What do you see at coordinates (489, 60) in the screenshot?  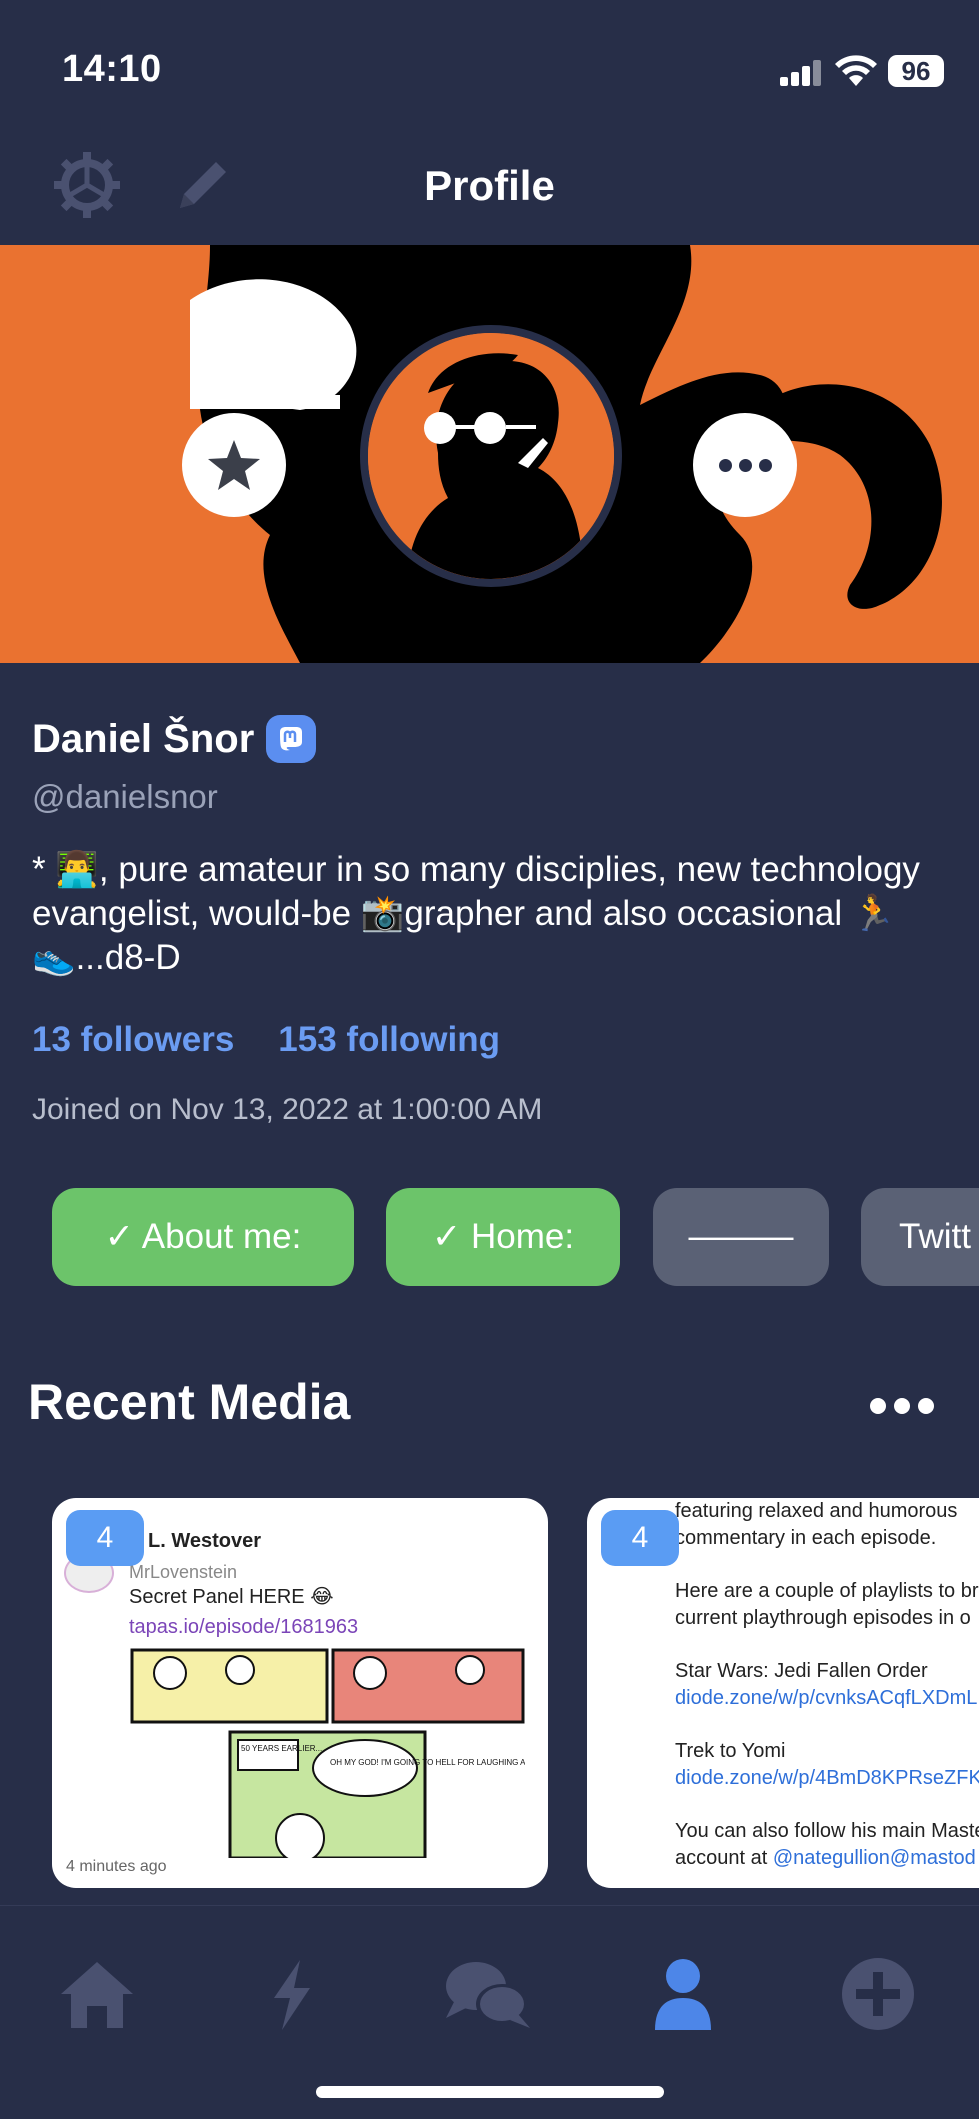 I see `status-bar: 14:10 96` at bounding box center [489, 60].